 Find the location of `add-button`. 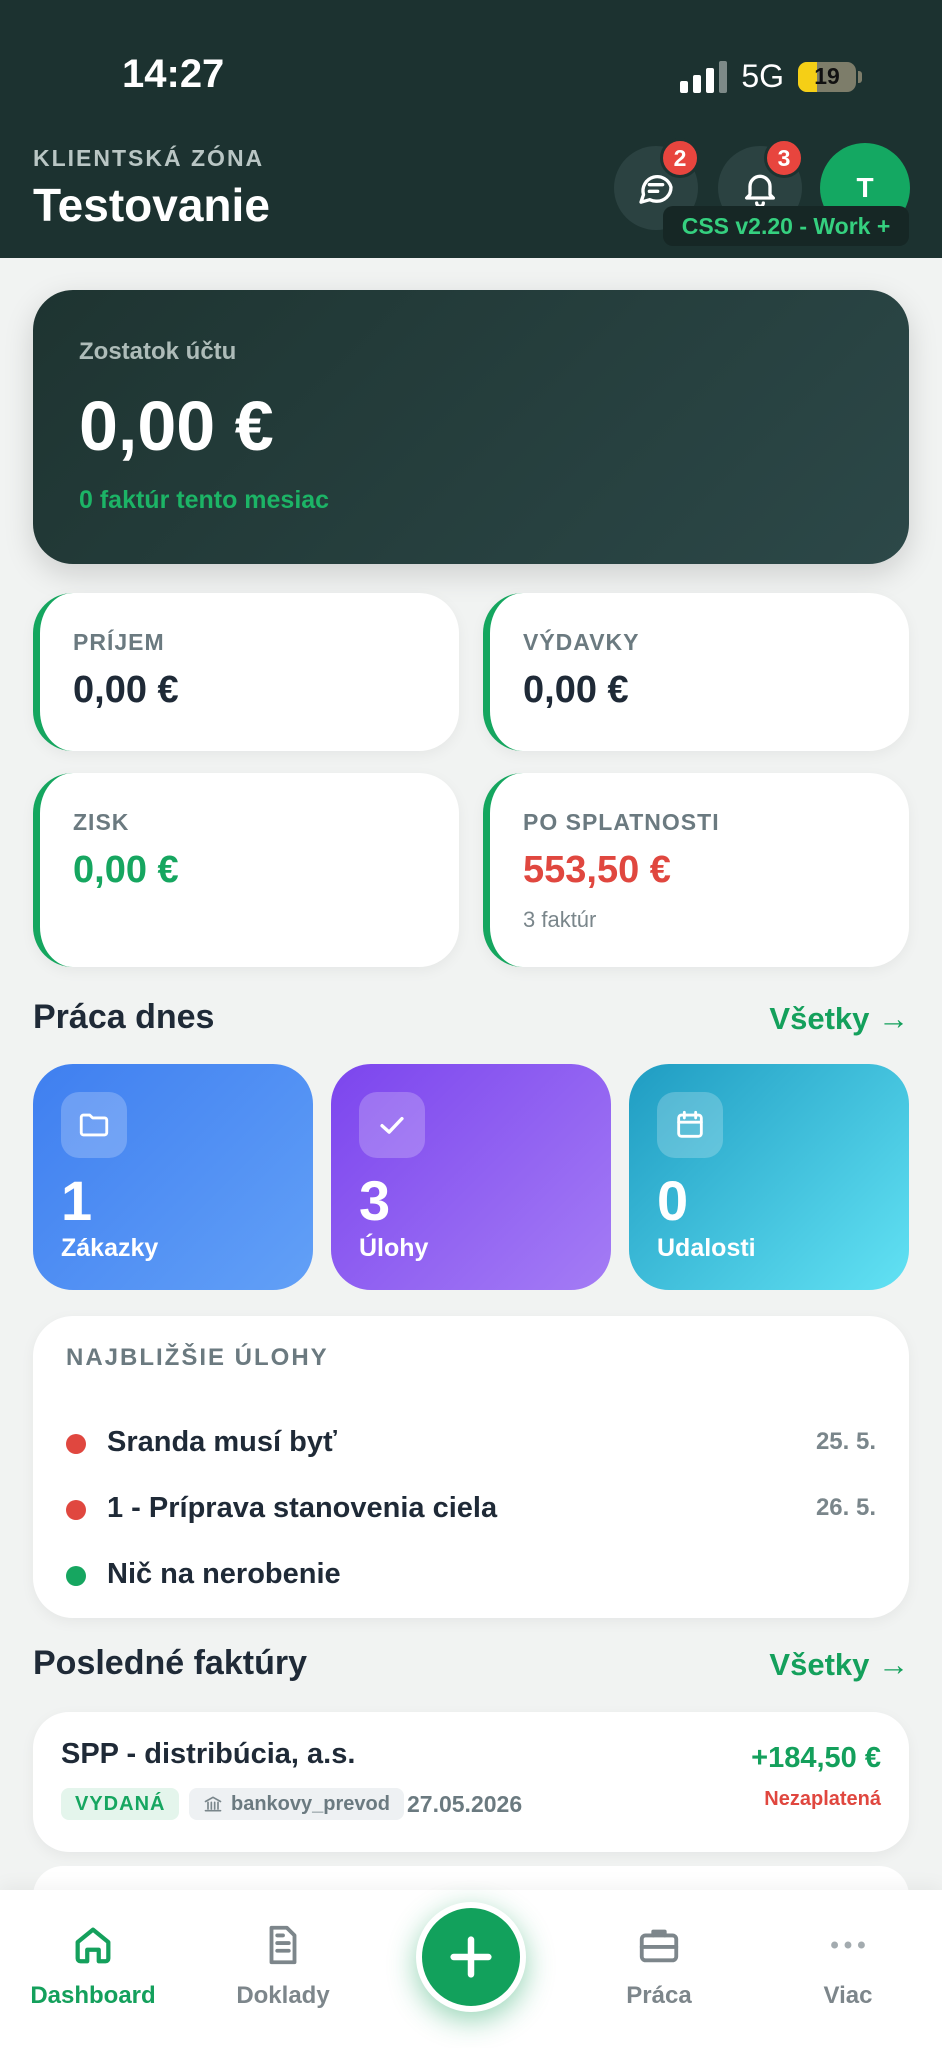

add-button is located at coordinates (471, 1957).